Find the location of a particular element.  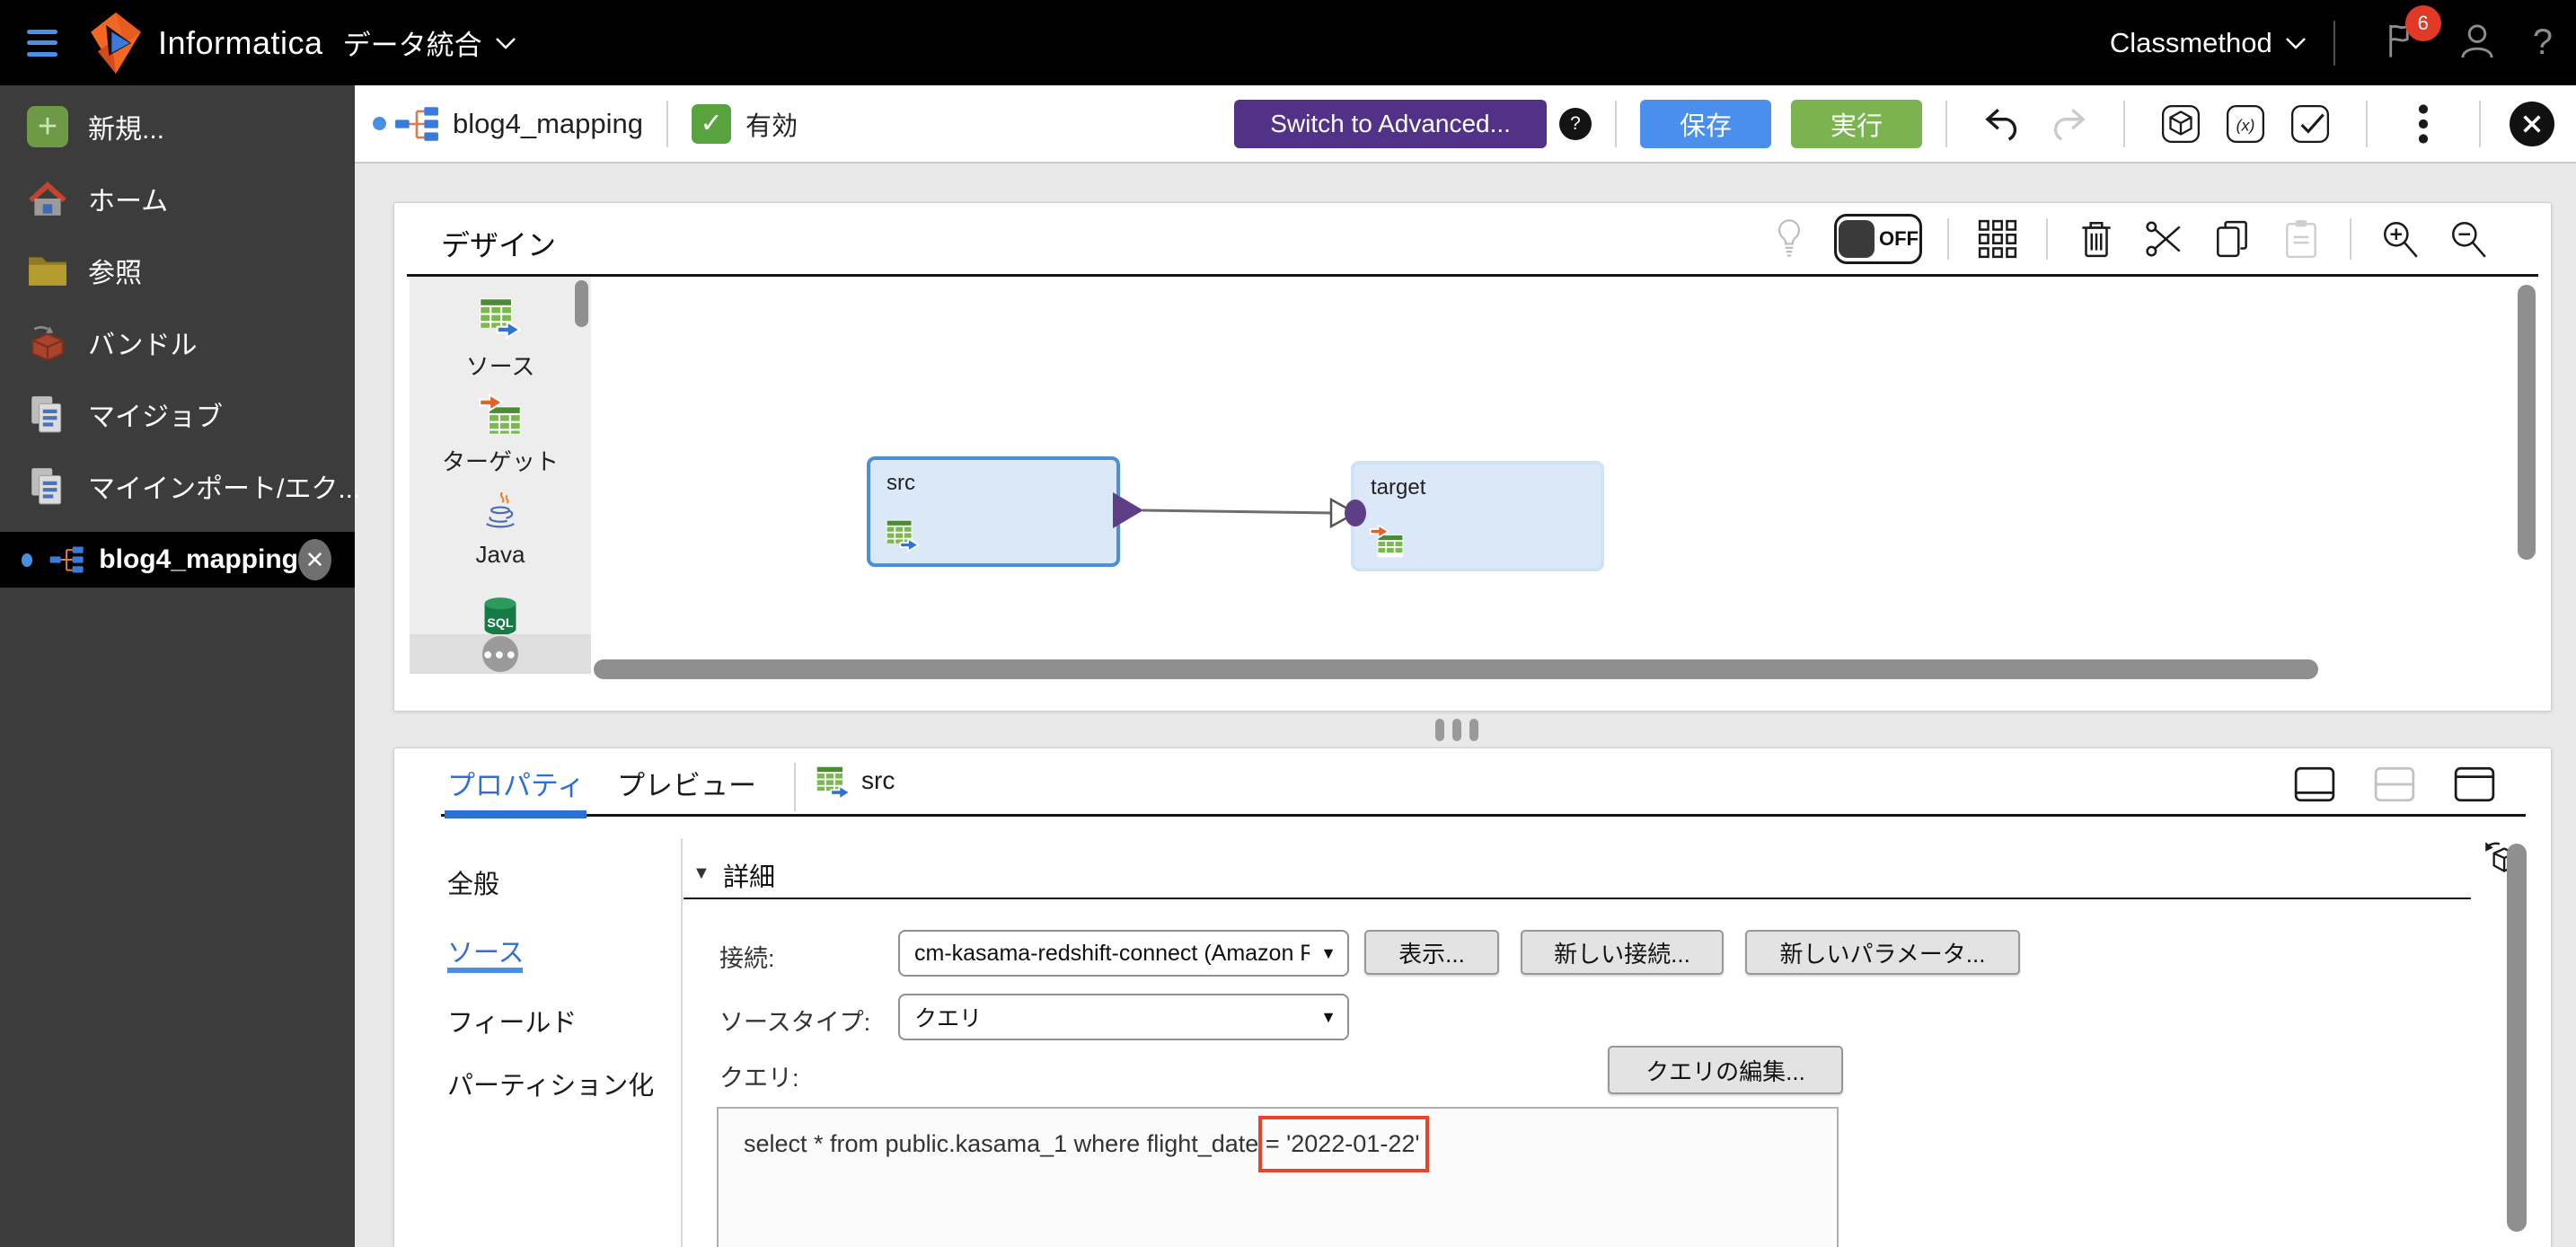

palette-scrollbar is located at coordinates (581, 304).